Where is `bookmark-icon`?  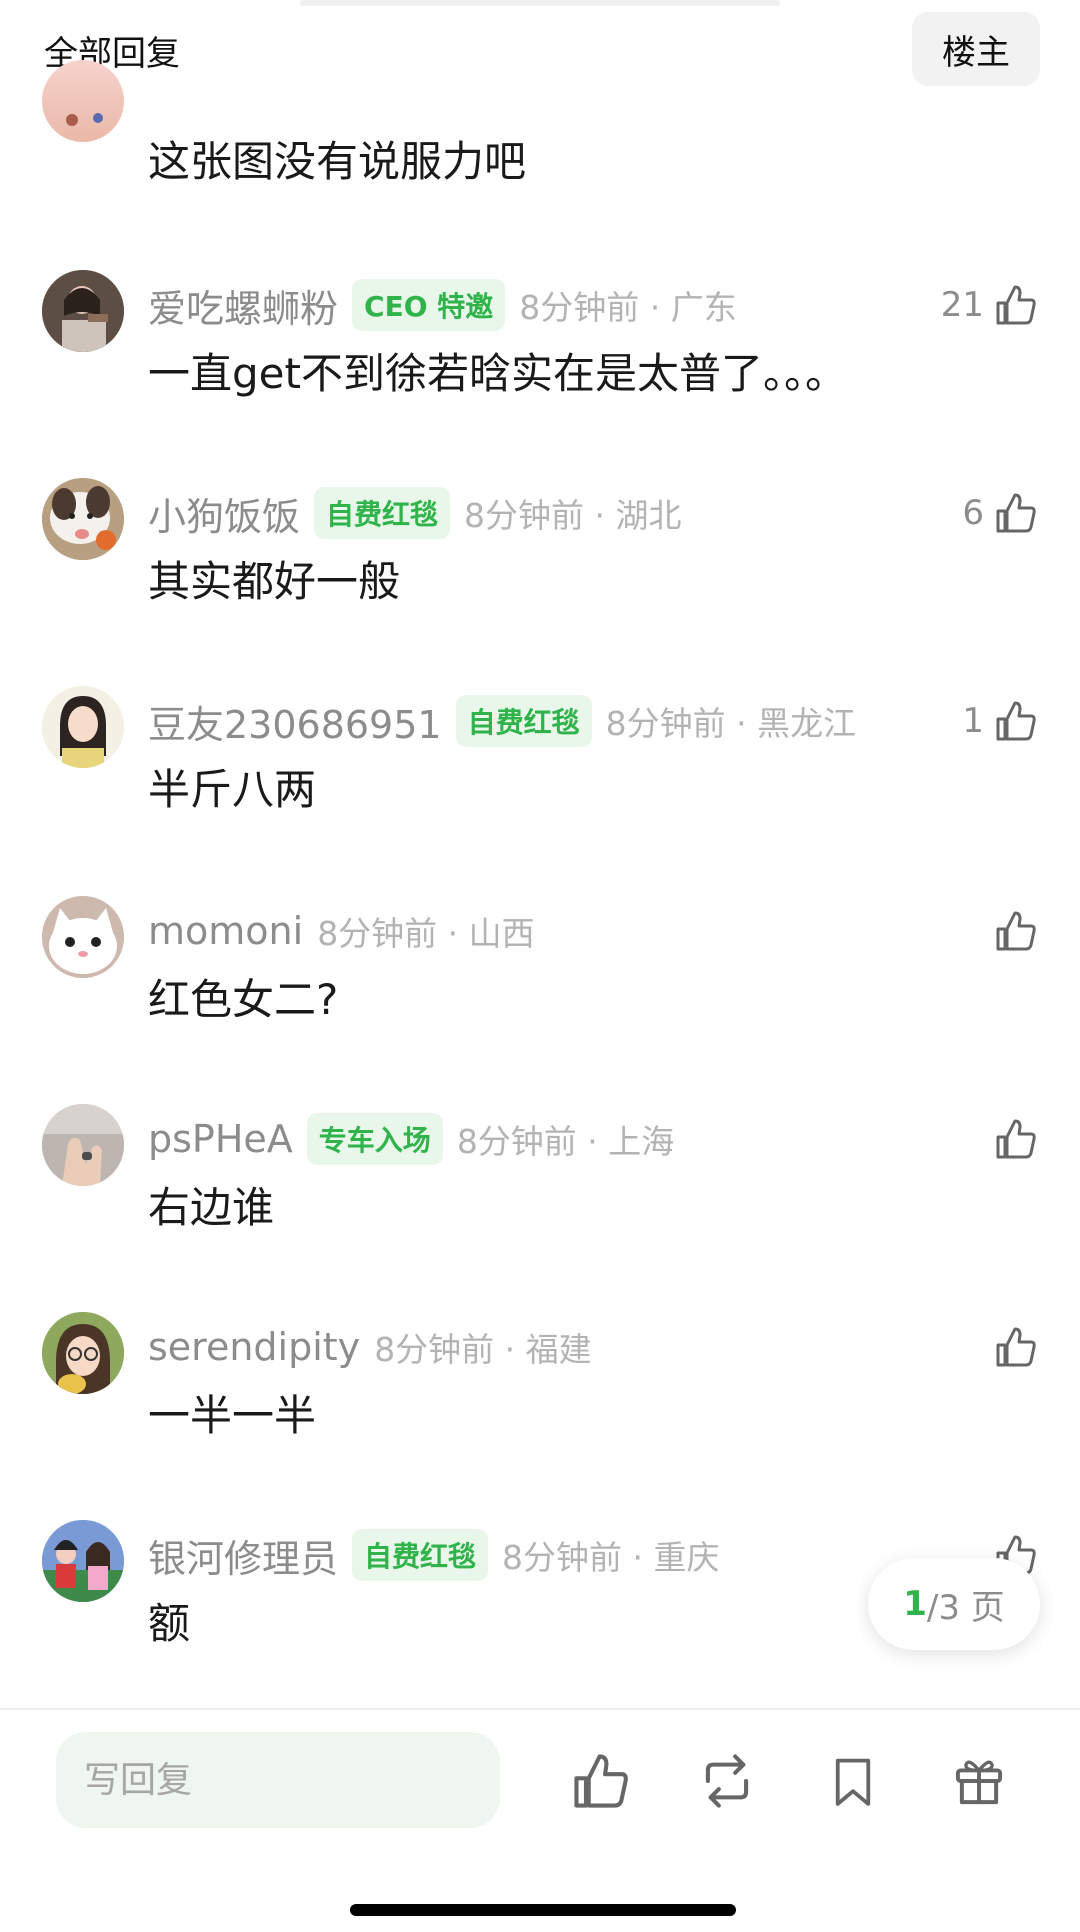 bookmark-icon is located at coordinates (853, 1781).